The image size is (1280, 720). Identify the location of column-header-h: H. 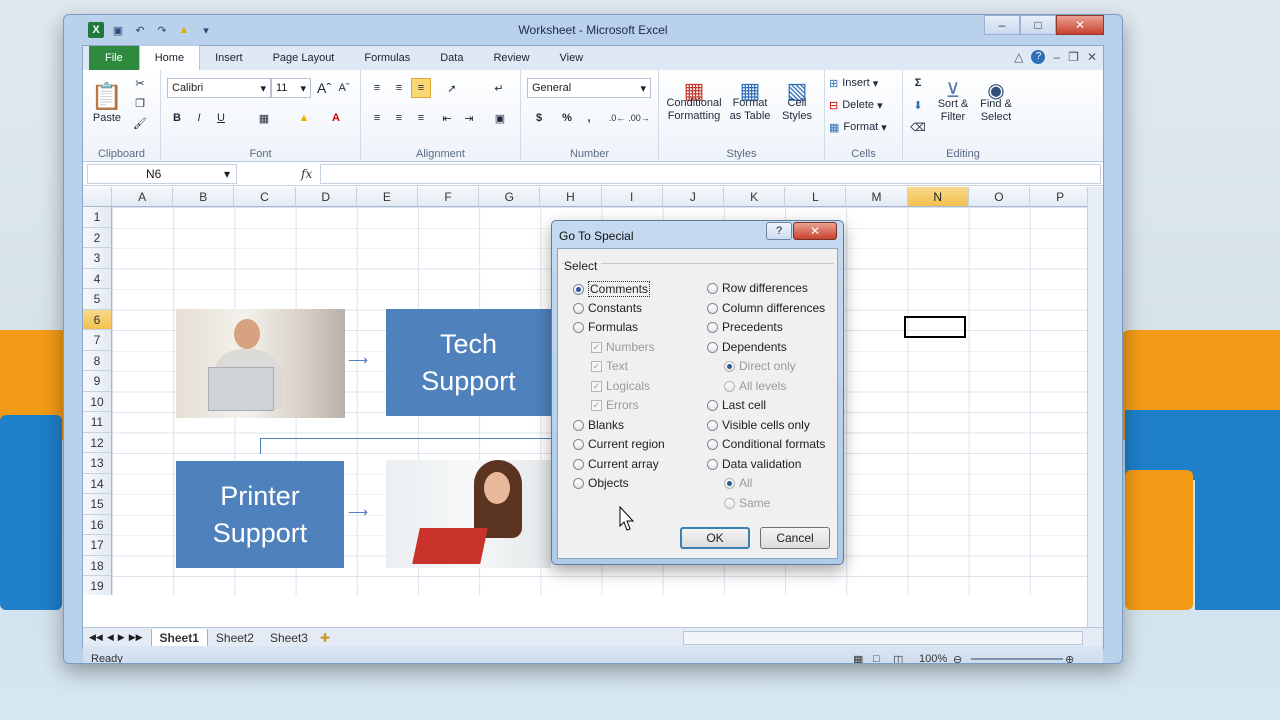
(571, 197).